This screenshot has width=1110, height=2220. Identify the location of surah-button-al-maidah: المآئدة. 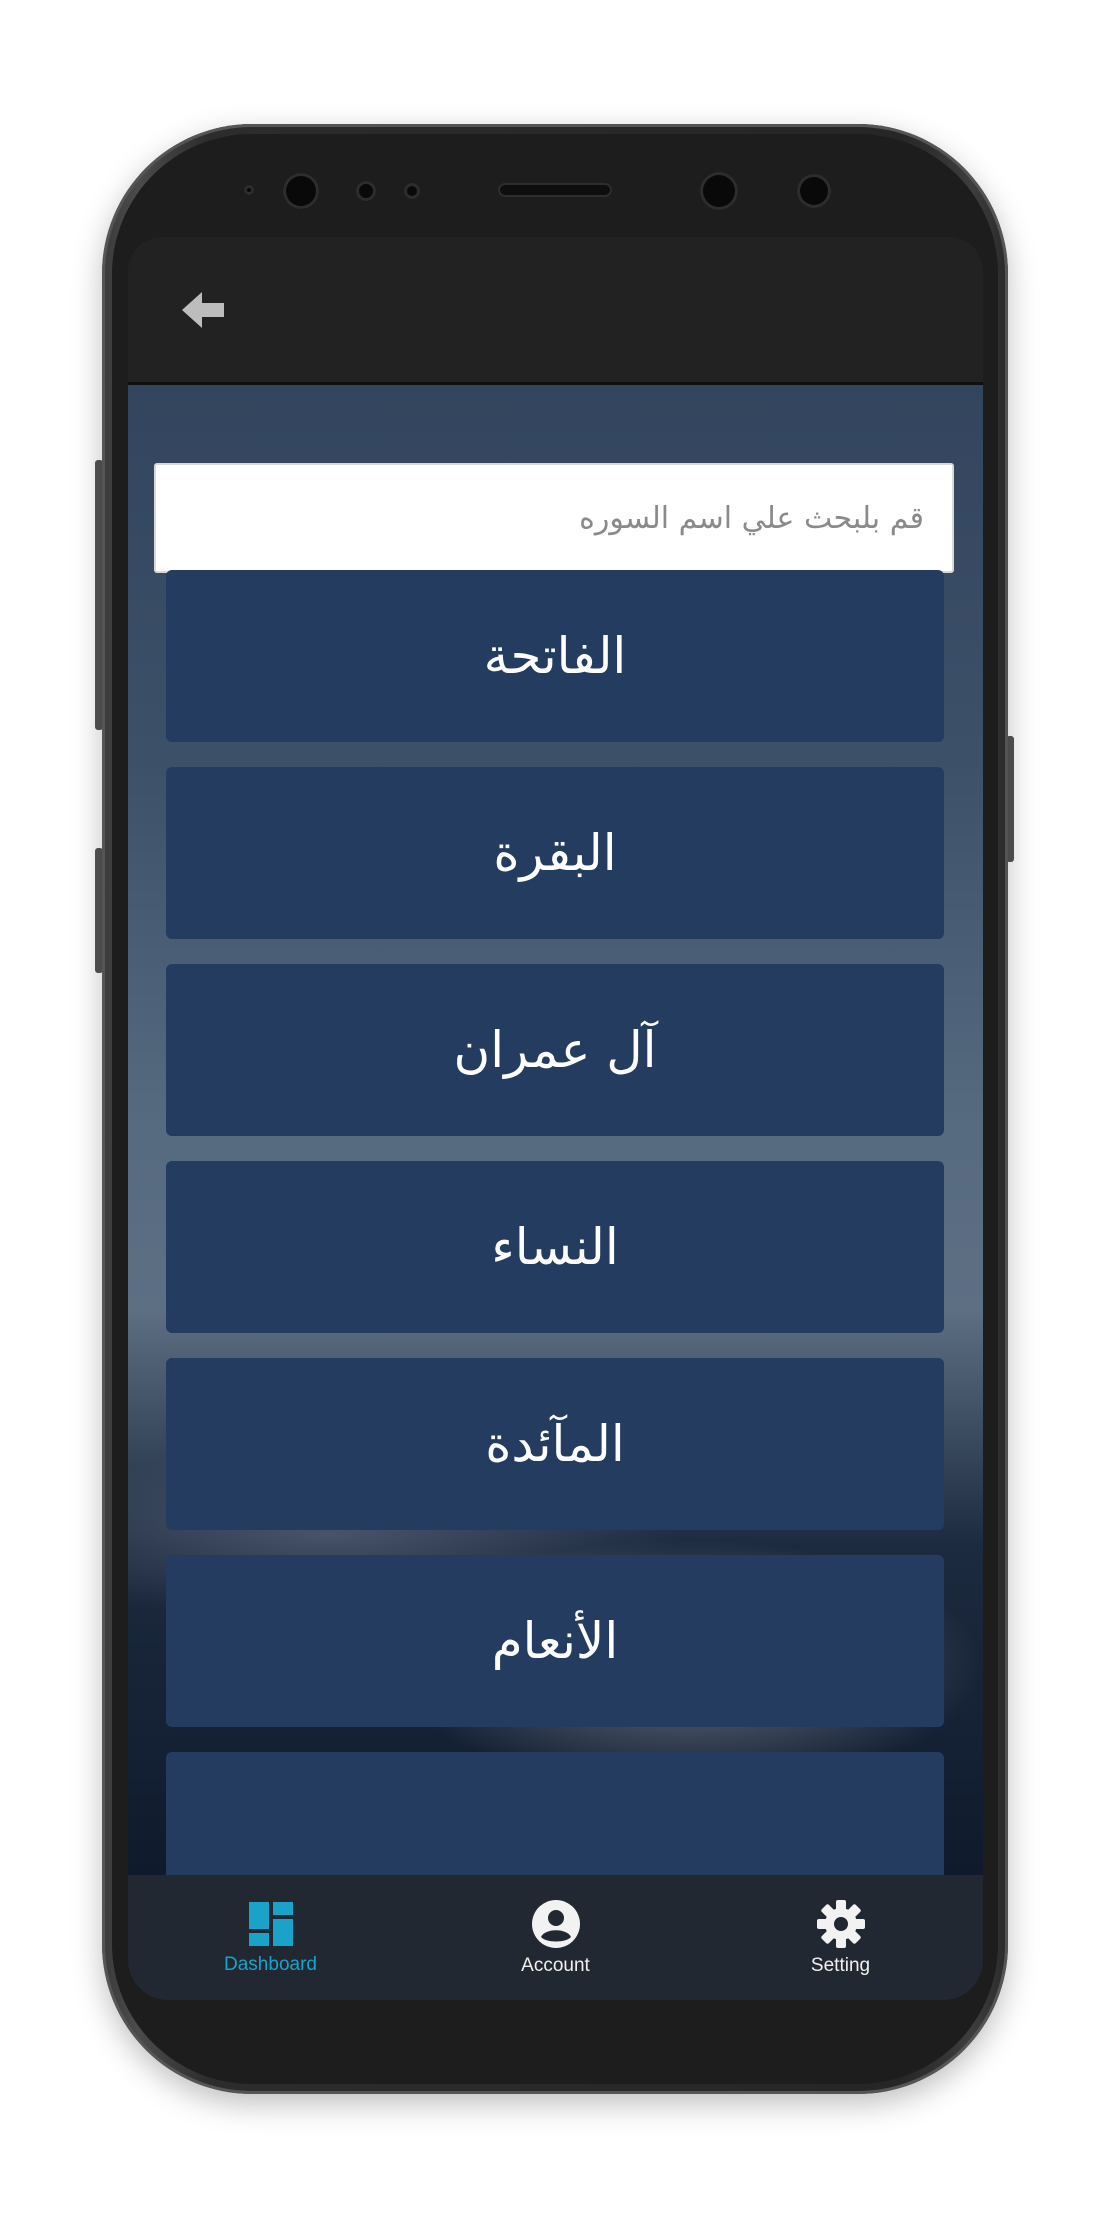
(555, 1444).